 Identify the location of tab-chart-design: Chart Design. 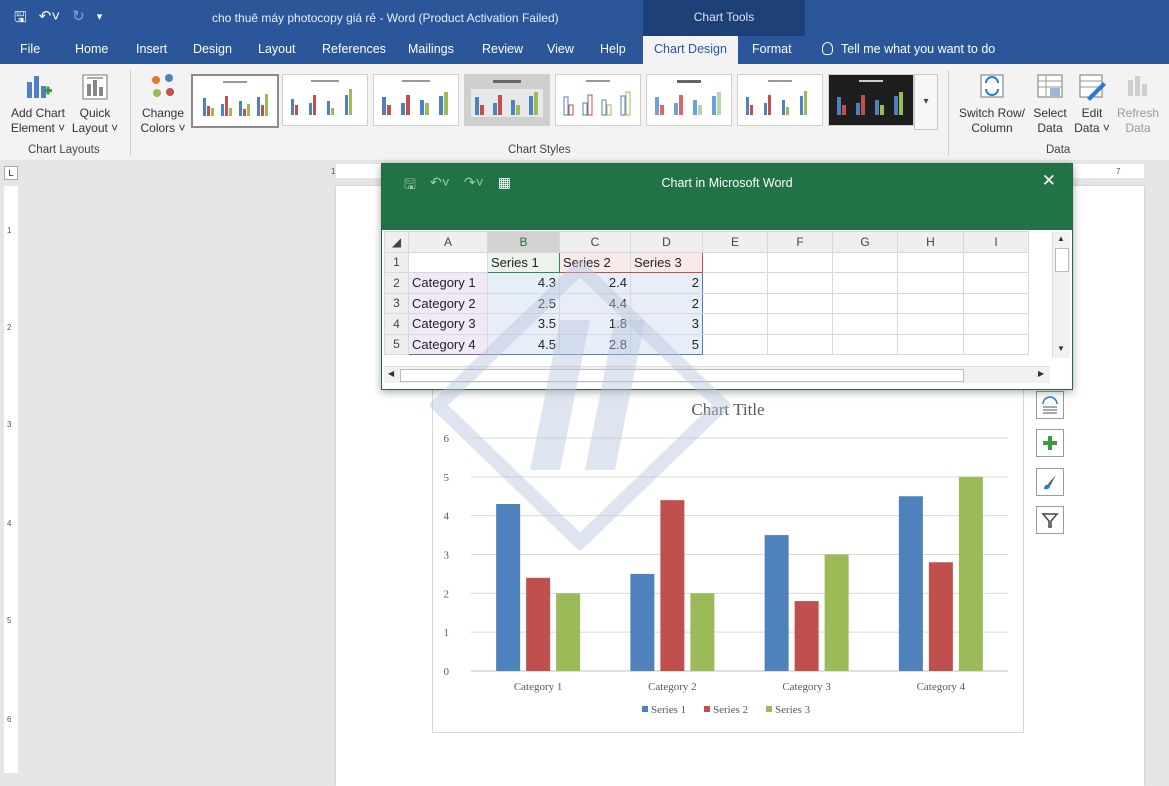
(690, 50).